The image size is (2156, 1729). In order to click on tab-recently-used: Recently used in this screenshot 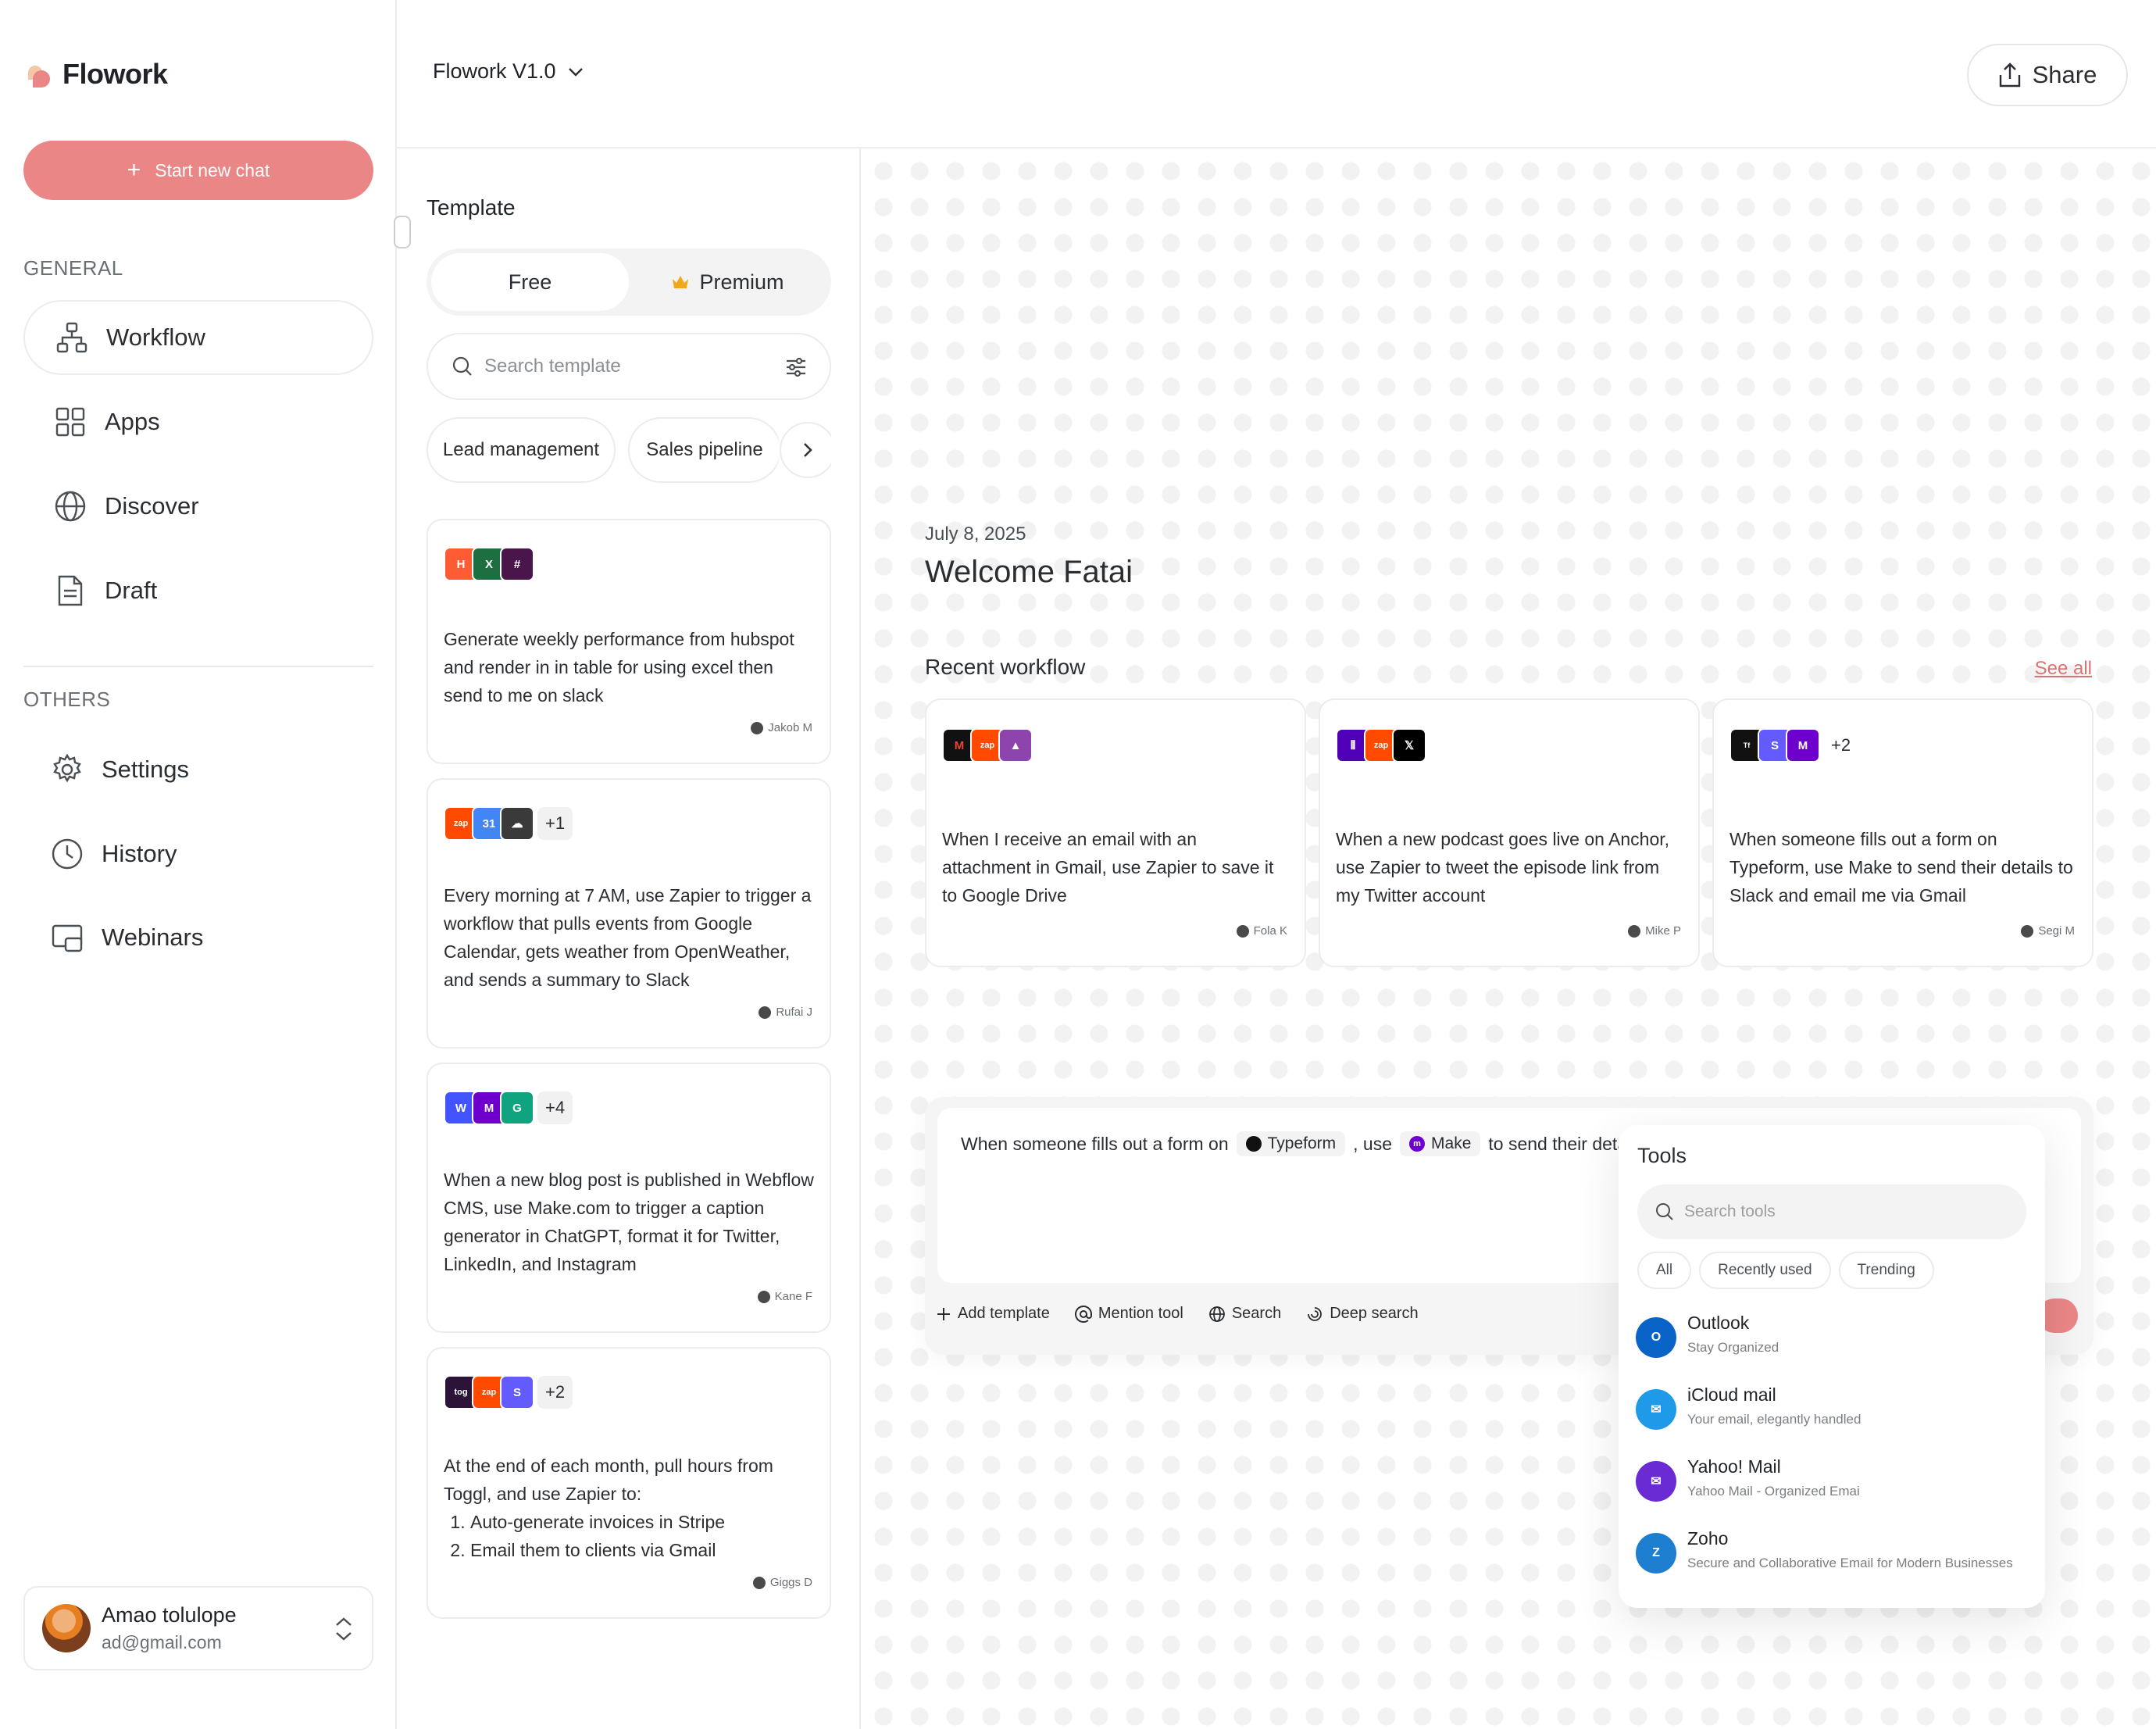, I will do `click(1765, 1271)`.